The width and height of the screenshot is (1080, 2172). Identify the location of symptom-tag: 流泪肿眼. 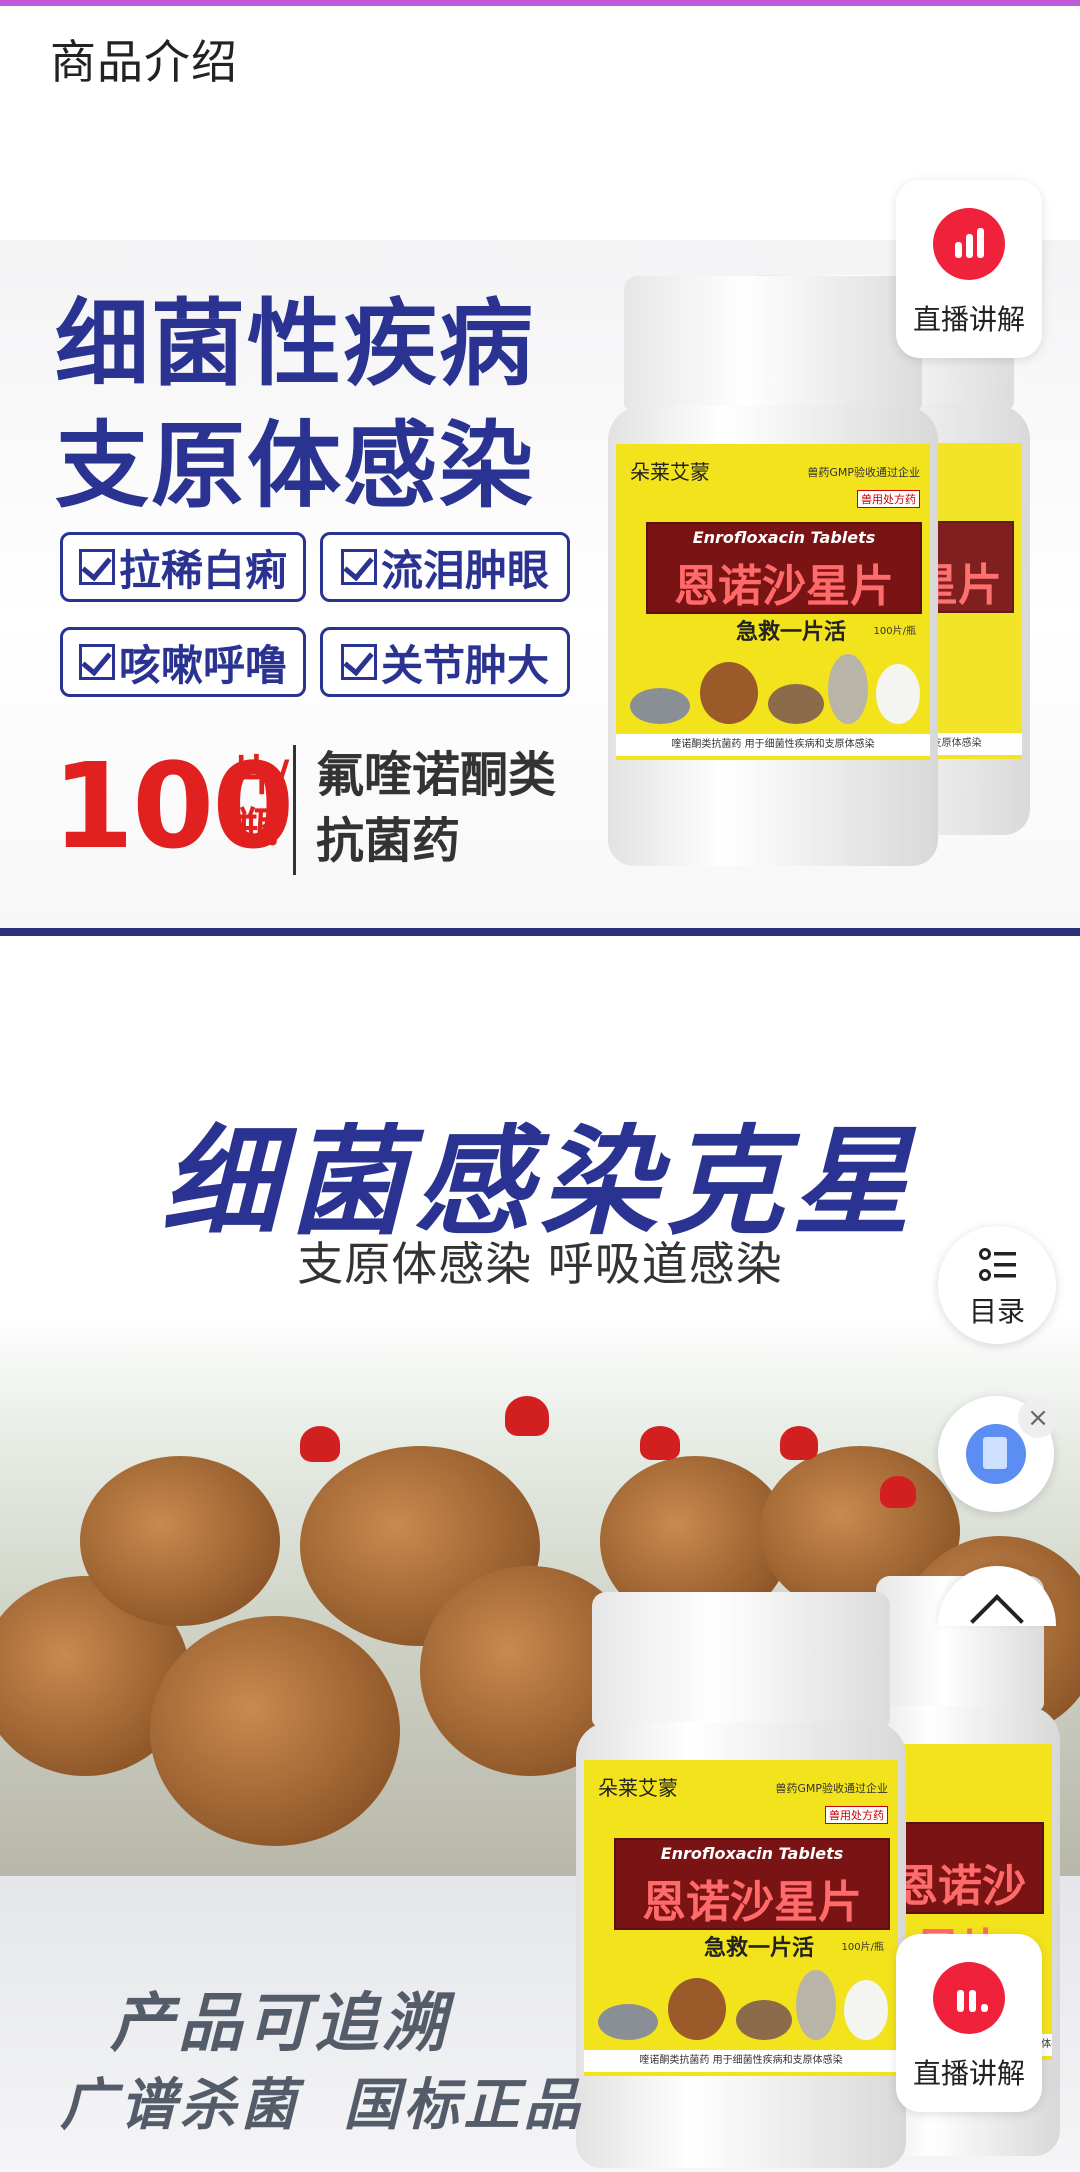
(445, 567).